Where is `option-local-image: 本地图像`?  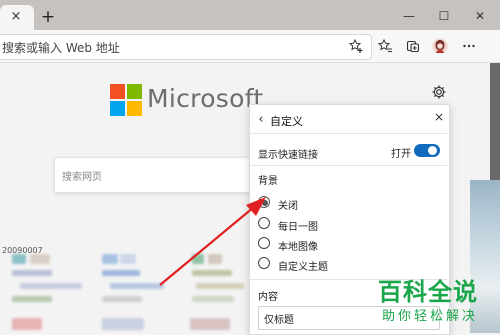 option-local-image: 本地图像 is located at coordinates (298, 247).